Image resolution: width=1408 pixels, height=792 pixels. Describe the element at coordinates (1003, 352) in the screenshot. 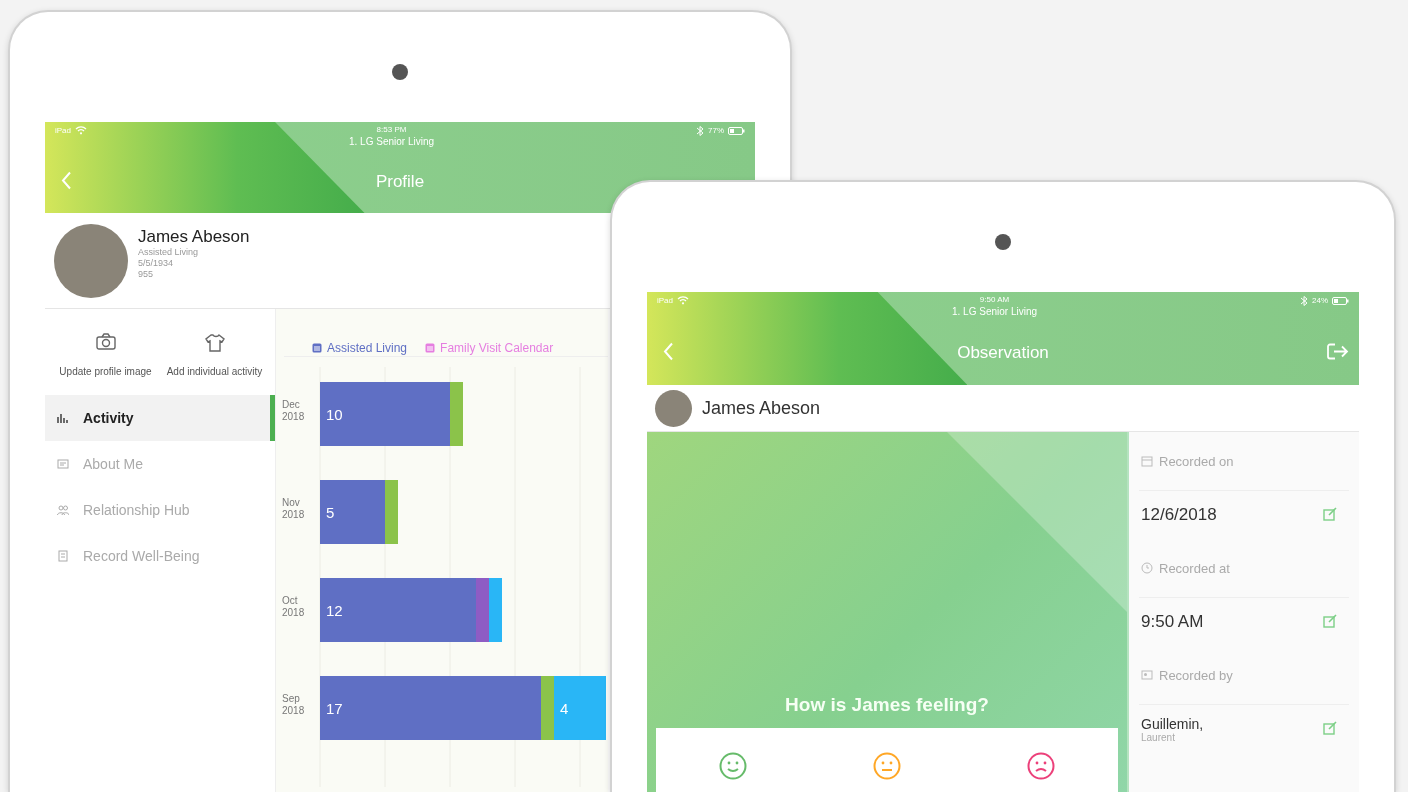

I see `screen-title: Observation` at that location.